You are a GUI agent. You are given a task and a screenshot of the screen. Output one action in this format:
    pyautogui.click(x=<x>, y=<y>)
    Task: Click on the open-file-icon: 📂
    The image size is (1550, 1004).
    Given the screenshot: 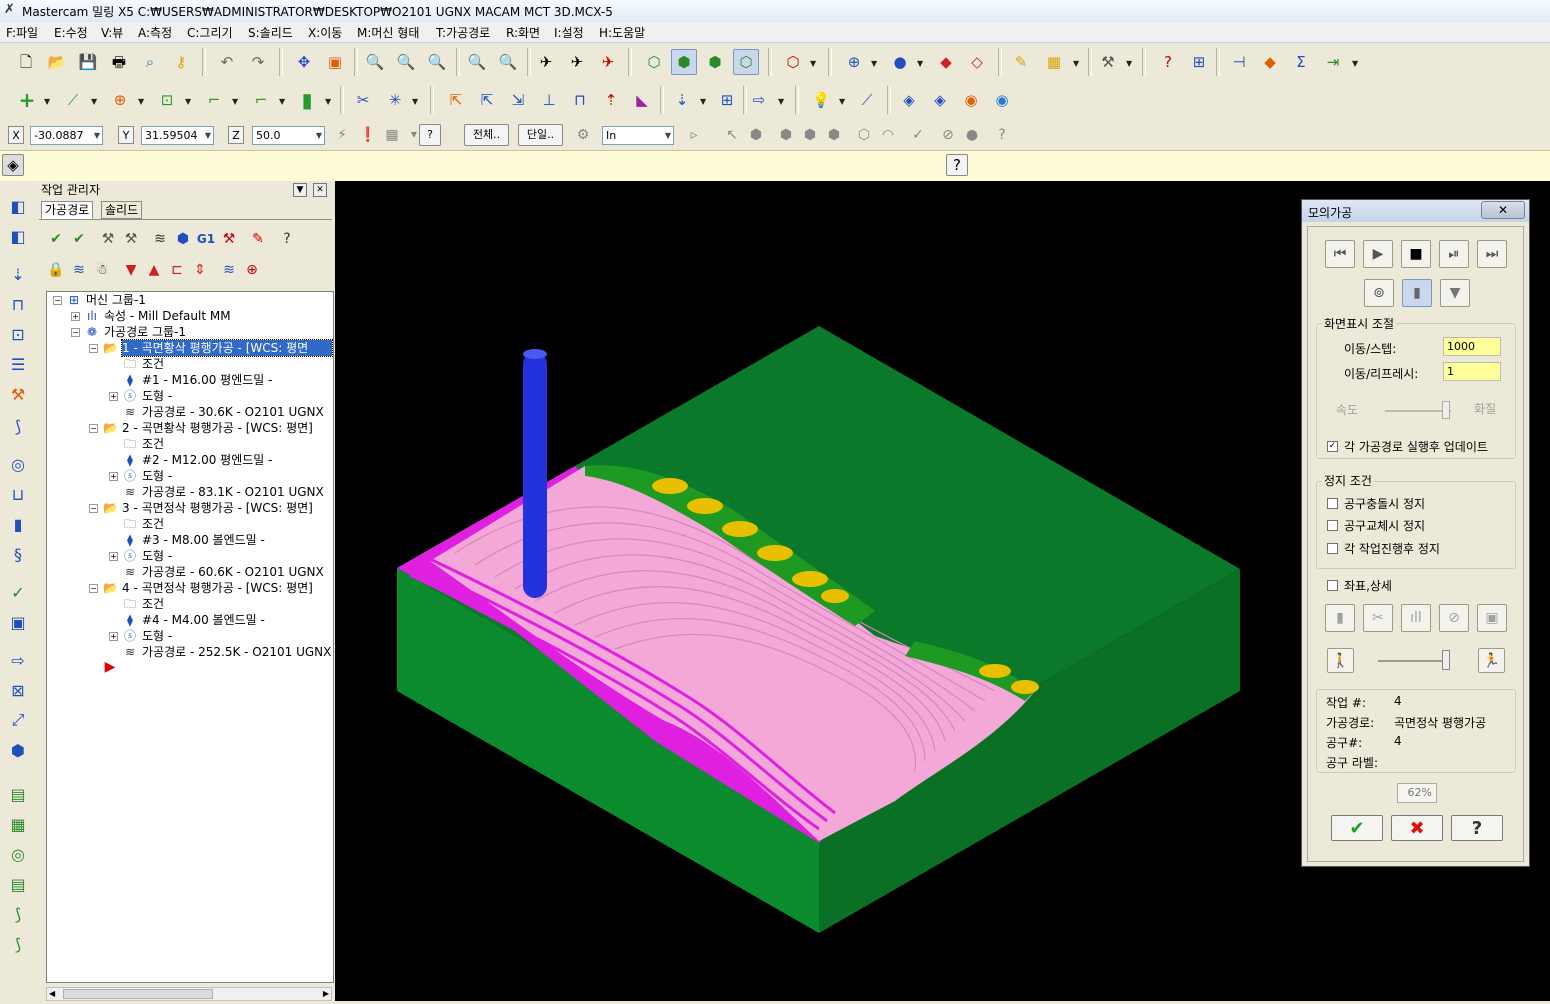 What is the action you would take?
    pyautogui.click(x=57, y=62)
    